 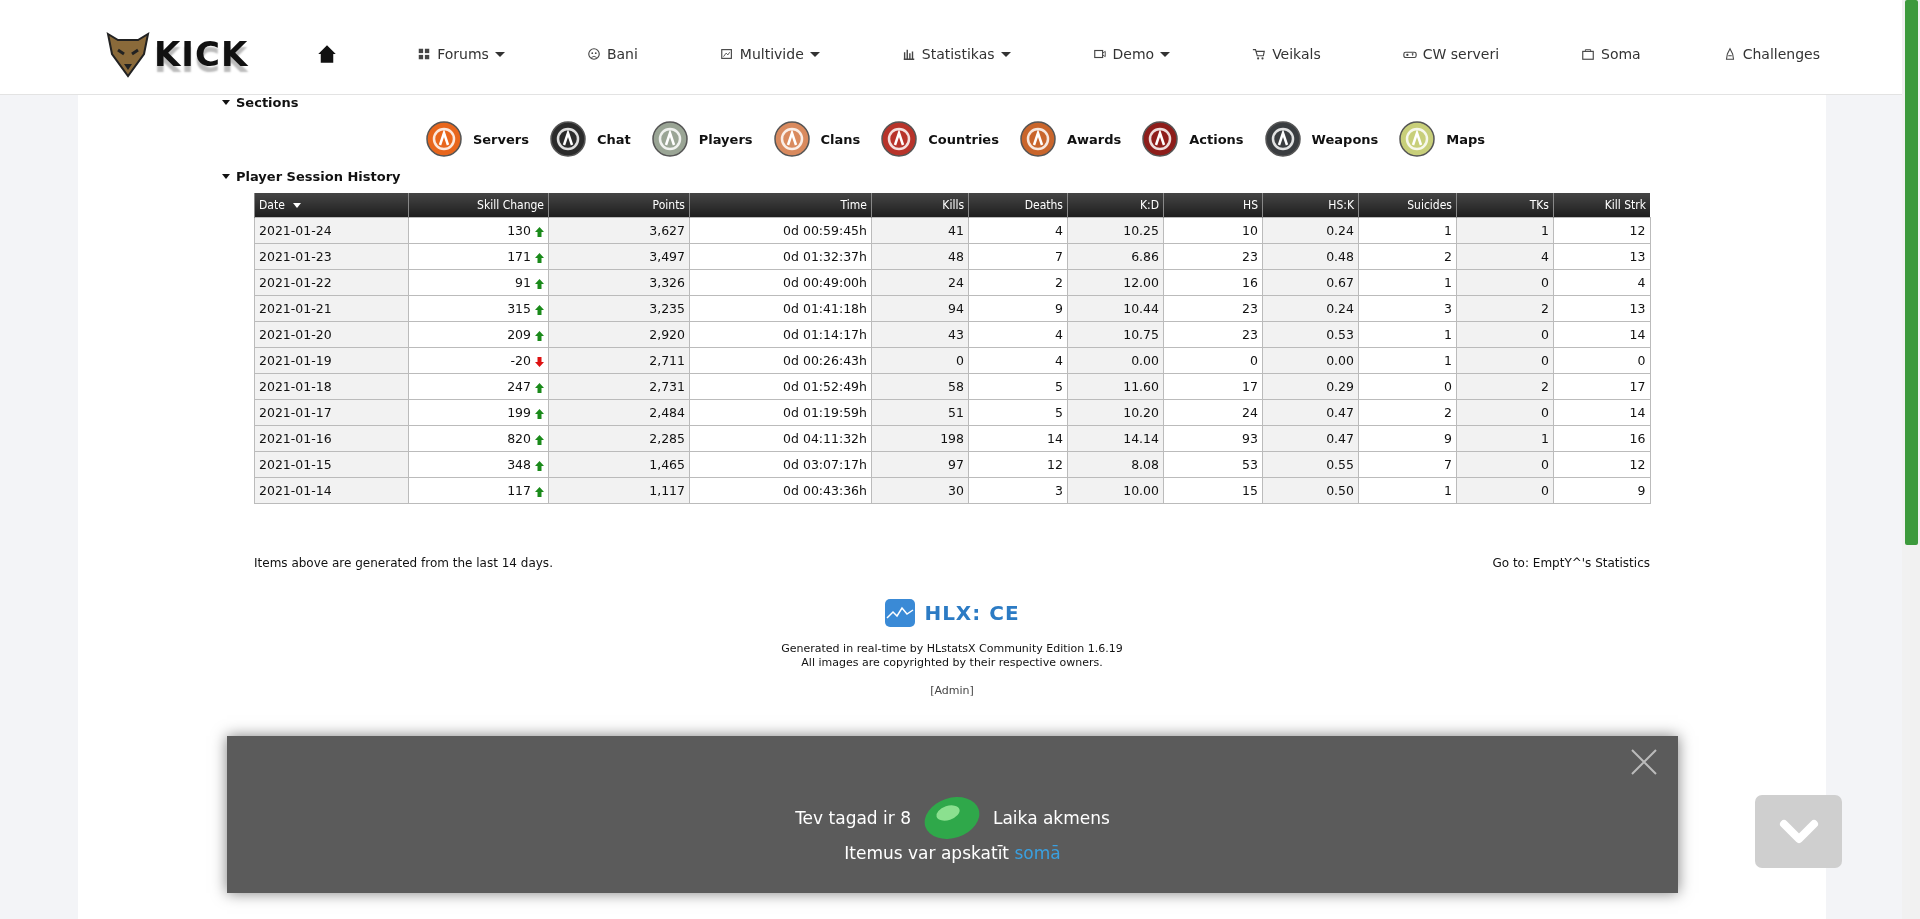 I want to click on table-cell: 0.55, so click(x=1310, y=464).